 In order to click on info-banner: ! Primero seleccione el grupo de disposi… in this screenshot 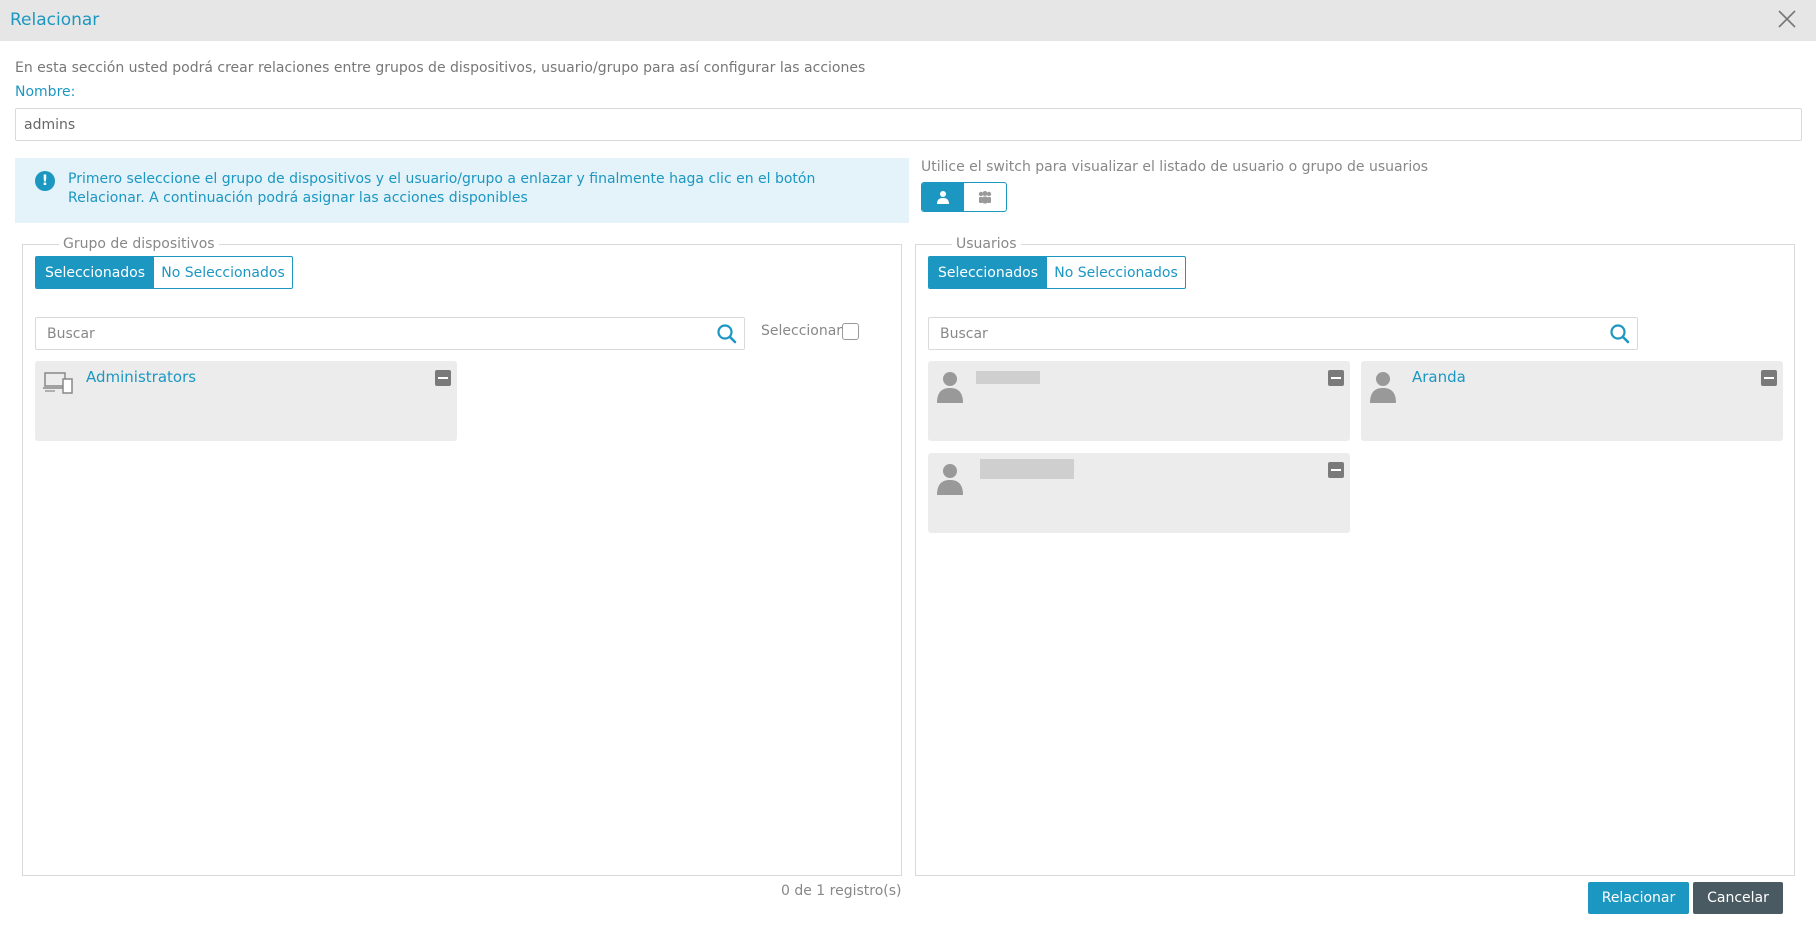, I will do `click(462, 190)`.